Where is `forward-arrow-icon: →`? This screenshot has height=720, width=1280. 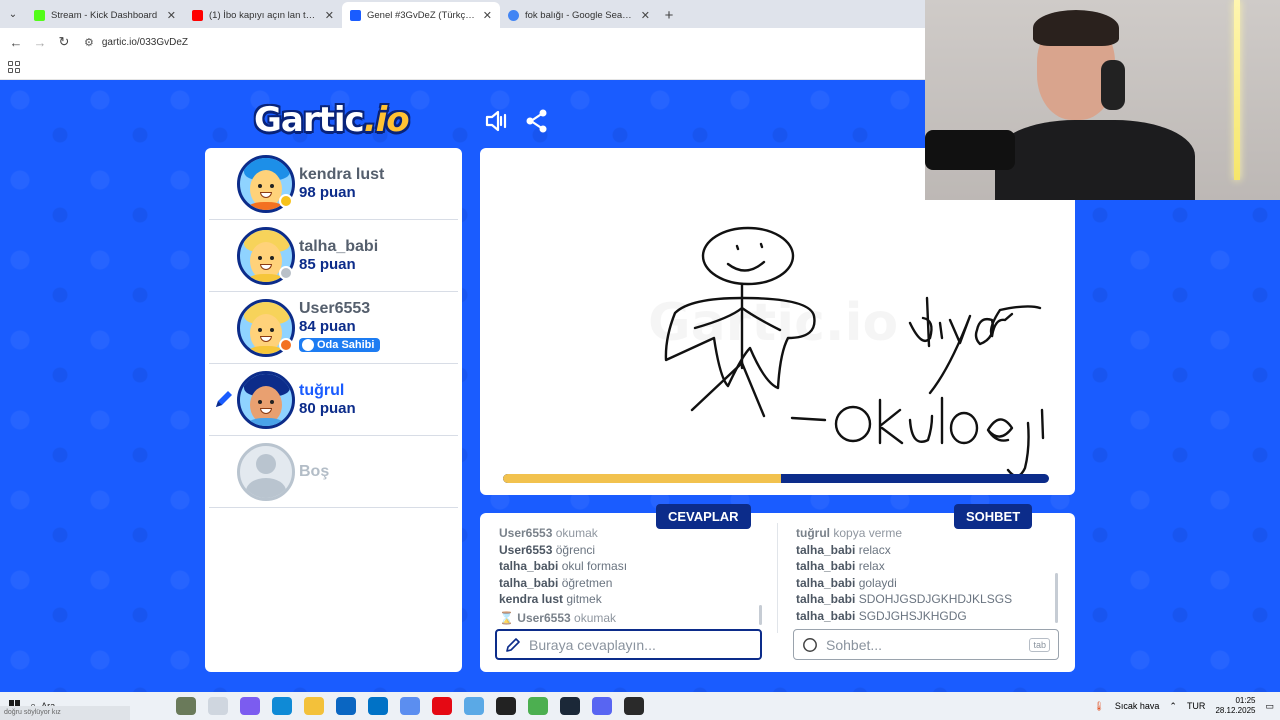 forward-arrow-icon: → is located at coordinates (40, 42).